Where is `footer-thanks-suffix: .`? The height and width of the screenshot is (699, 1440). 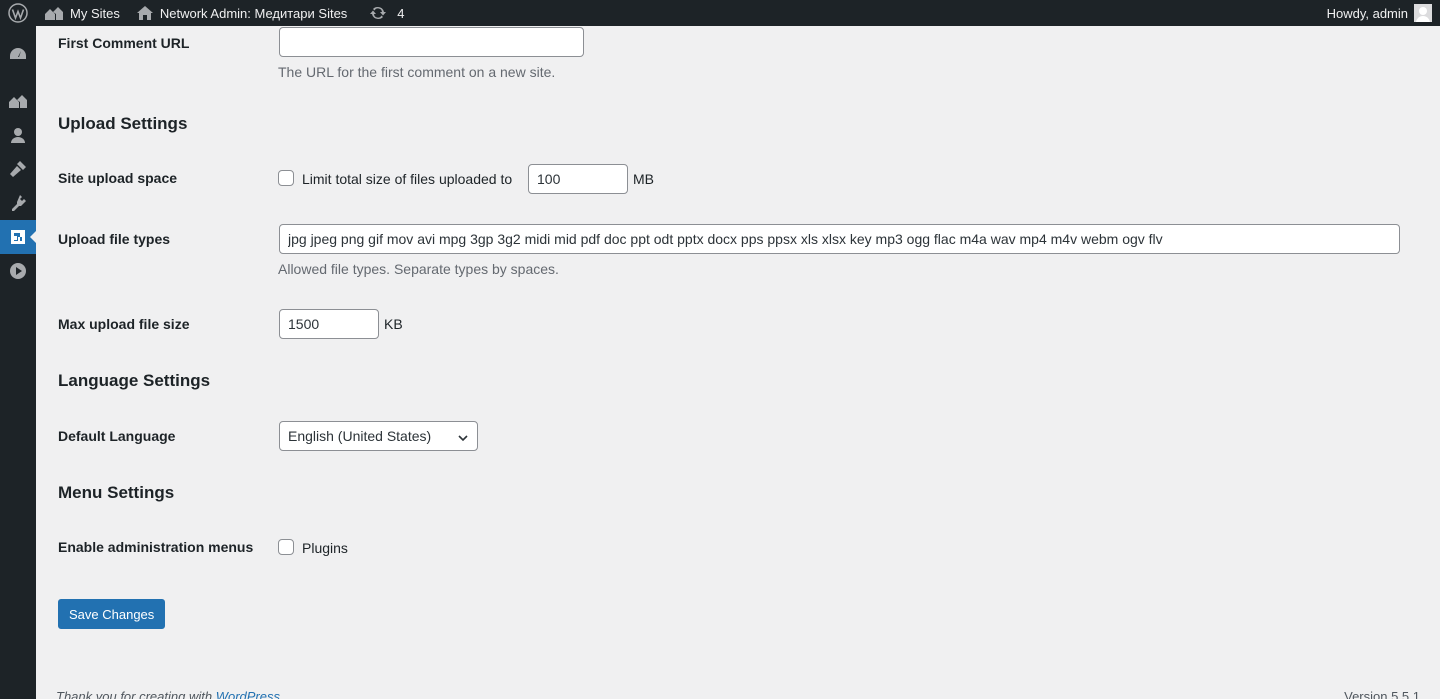 footer-thanks-suffix: . is located at coordinates (282, 694).